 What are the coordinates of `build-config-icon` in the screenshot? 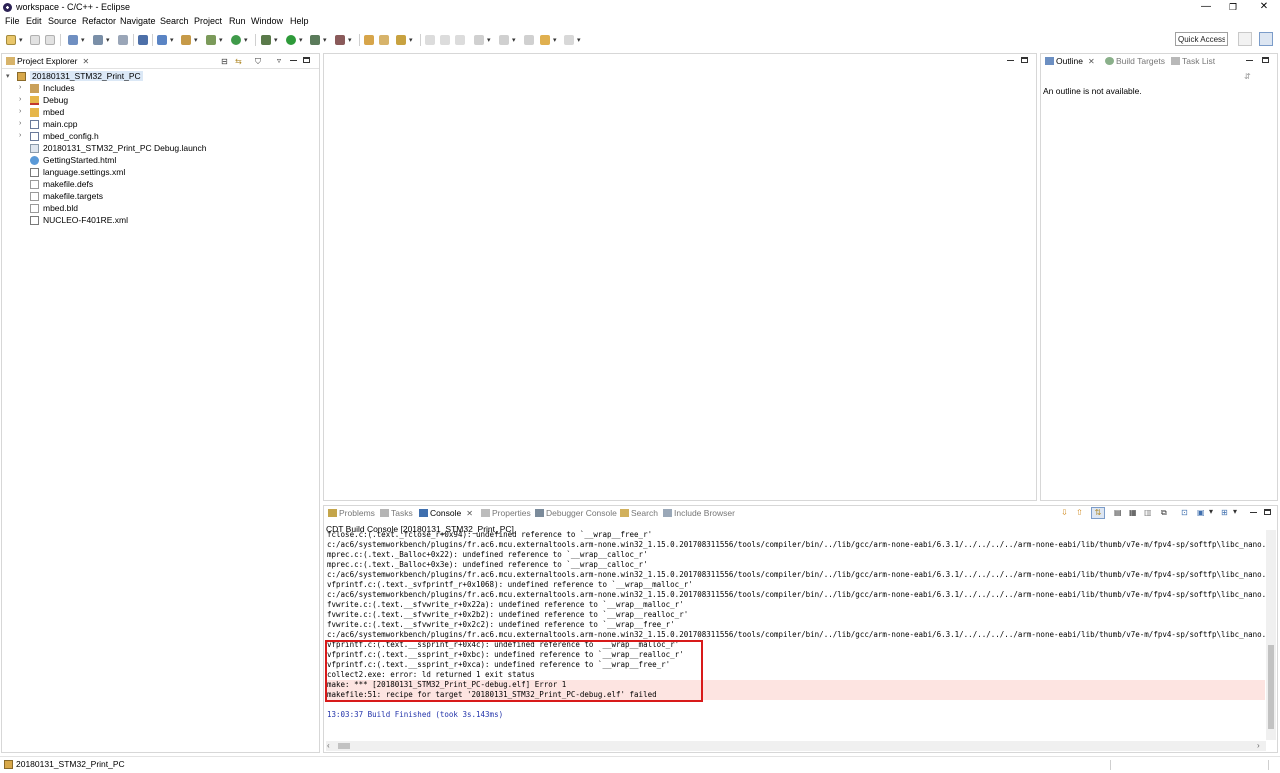 It's located at (73, 40).